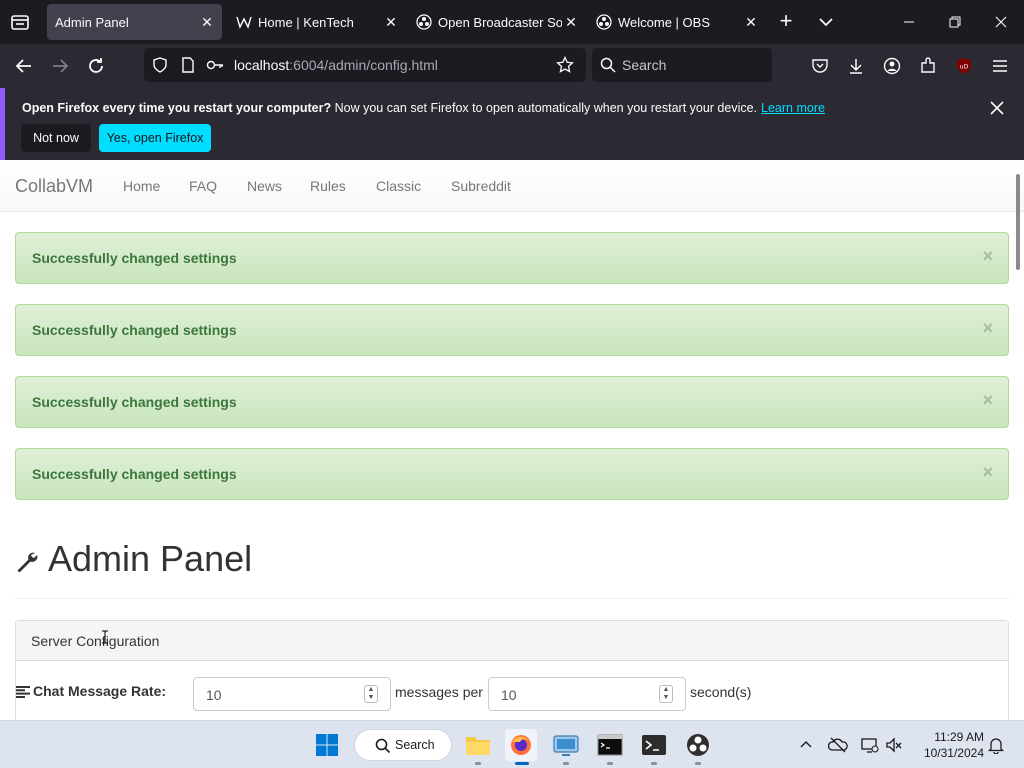  I want to click on menu-icon, so click(1000, 66).